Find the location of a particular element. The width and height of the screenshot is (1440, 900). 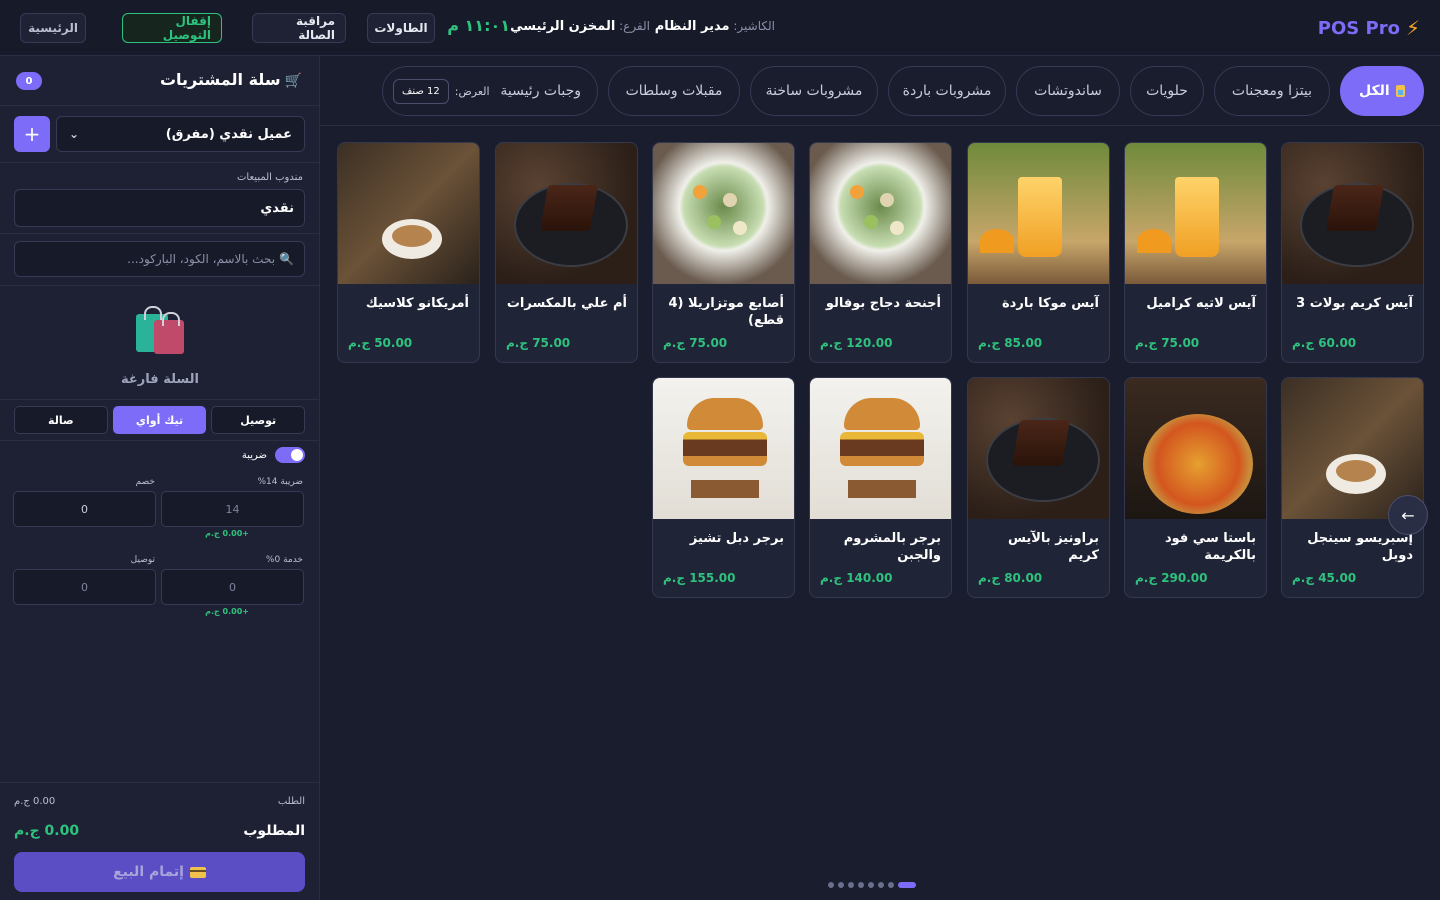

branch-info: الفرع: المخزن الرئيسي is located at coordinates (580, 26).